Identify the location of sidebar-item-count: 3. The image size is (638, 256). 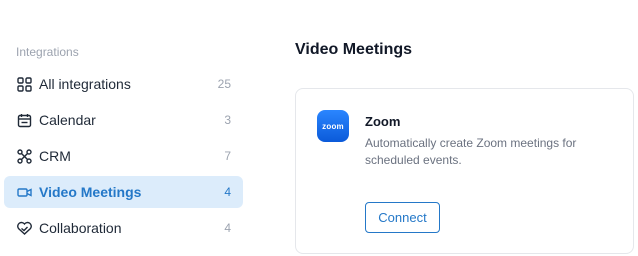
(227, 120).